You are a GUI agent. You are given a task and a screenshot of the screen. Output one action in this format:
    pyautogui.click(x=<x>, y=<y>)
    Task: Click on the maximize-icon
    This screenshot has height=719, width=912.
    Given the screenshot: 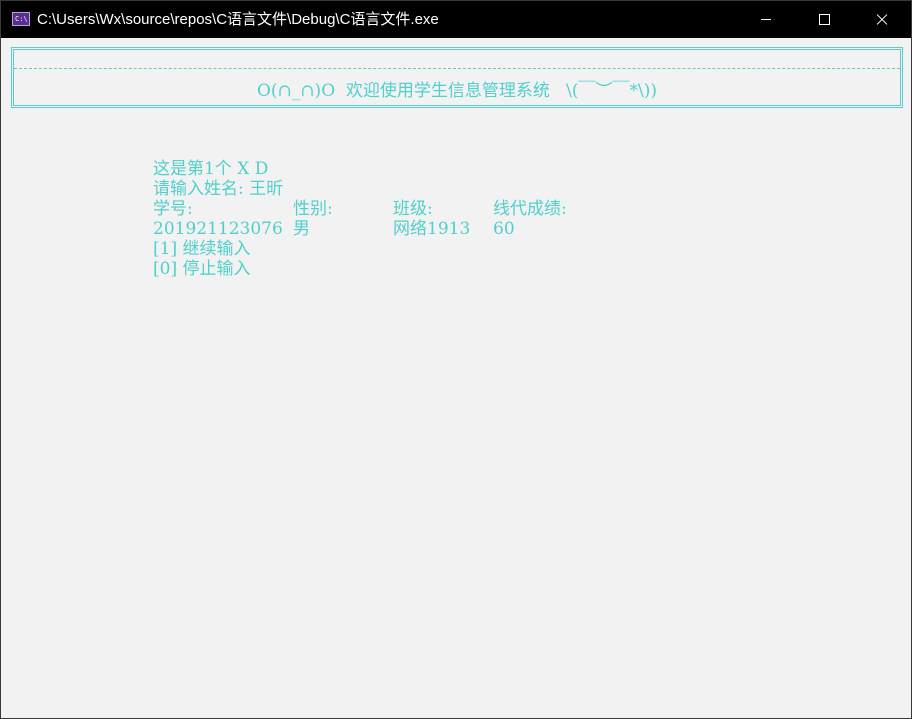 What is the action you would take?
    pyautogui.click(x=824, y=19)
    